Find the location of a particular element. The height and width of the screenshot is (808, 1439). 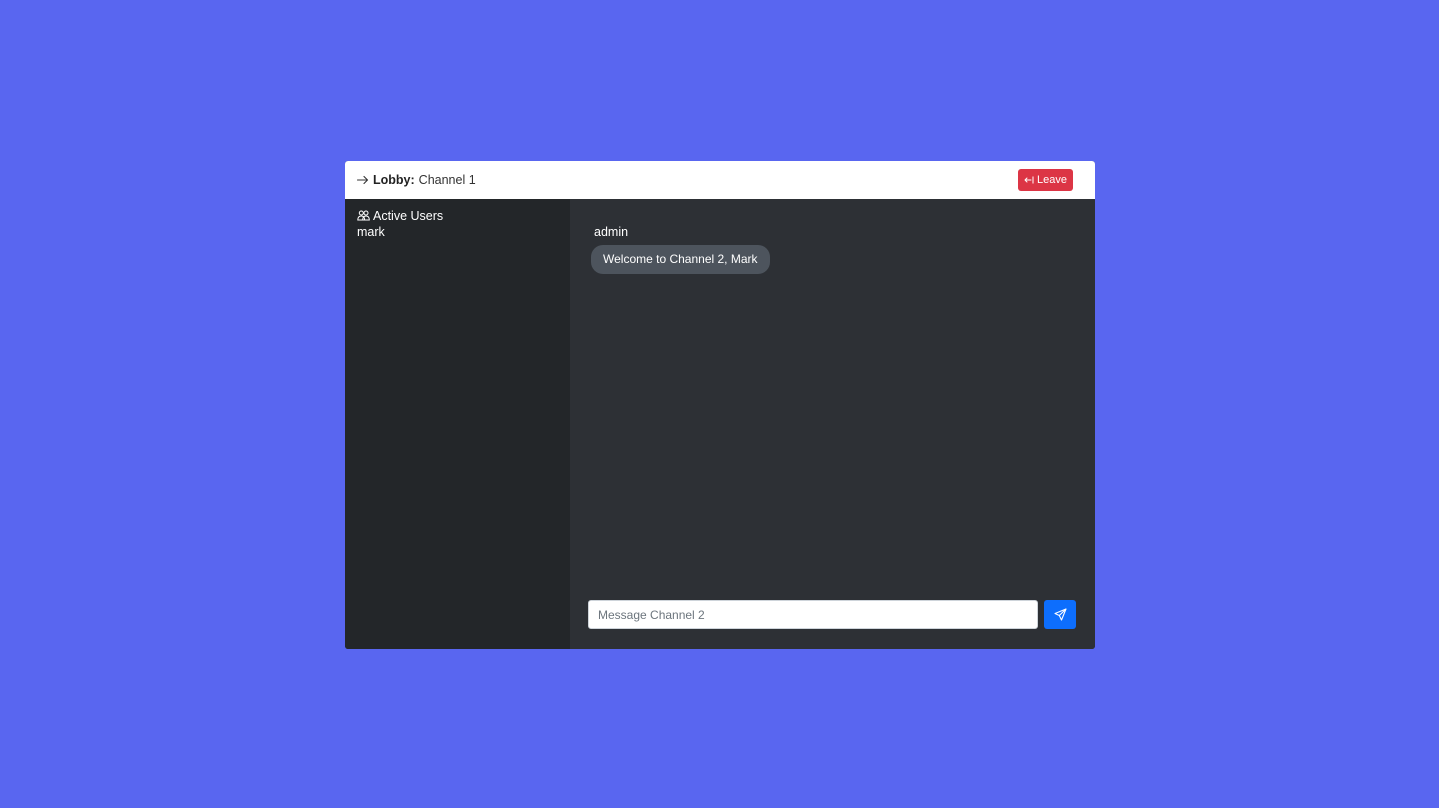

leave-button: Leave is located at coordinates (1045, 180).